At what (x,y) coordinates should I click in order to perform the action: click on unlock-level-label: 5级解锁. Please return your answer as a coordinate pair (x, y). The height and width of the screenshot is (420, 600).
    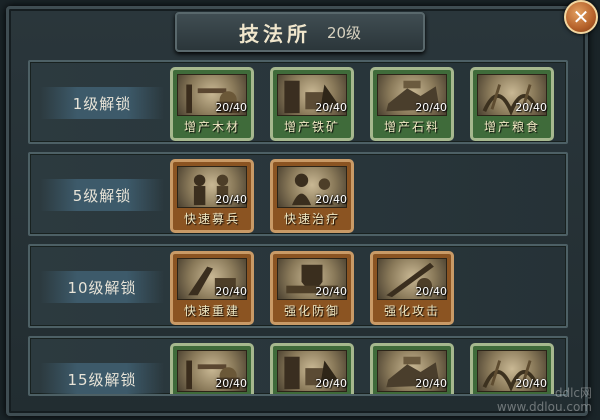
    Looking at the image, I should click on (102, 195).